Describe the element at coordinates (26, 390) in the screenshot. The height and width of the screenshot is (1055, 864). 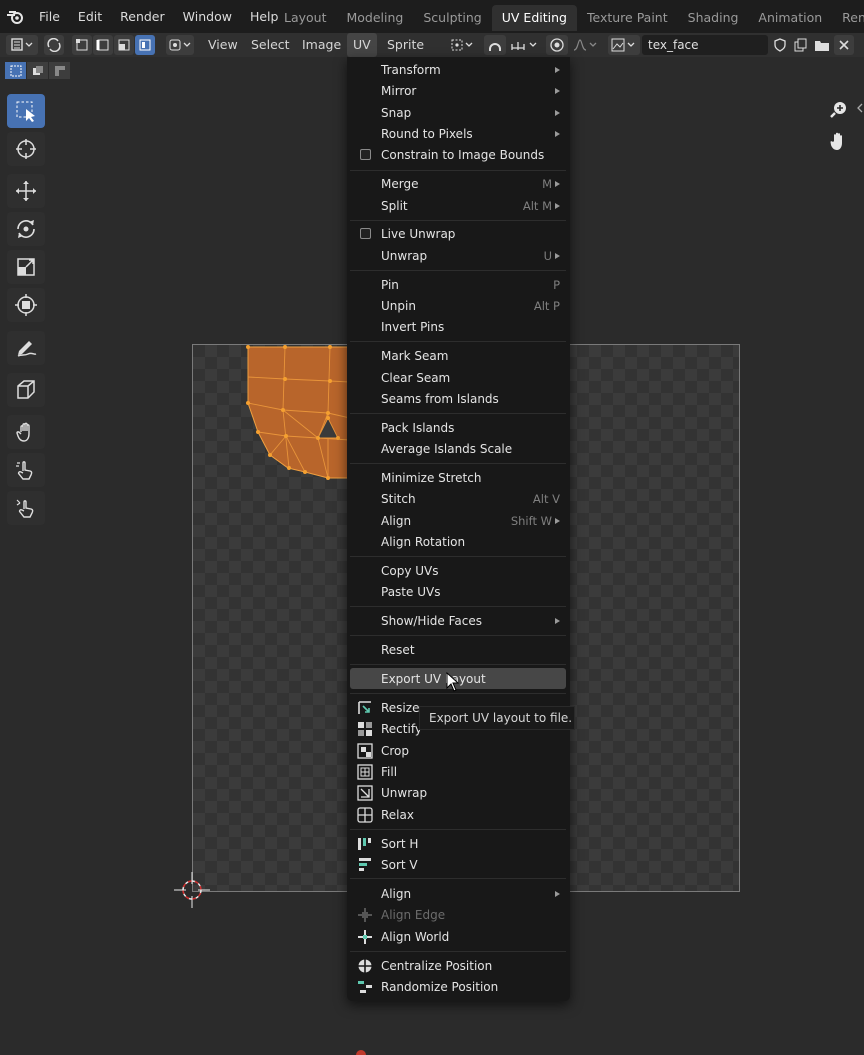
I see `tool-rip-icon` at that location.